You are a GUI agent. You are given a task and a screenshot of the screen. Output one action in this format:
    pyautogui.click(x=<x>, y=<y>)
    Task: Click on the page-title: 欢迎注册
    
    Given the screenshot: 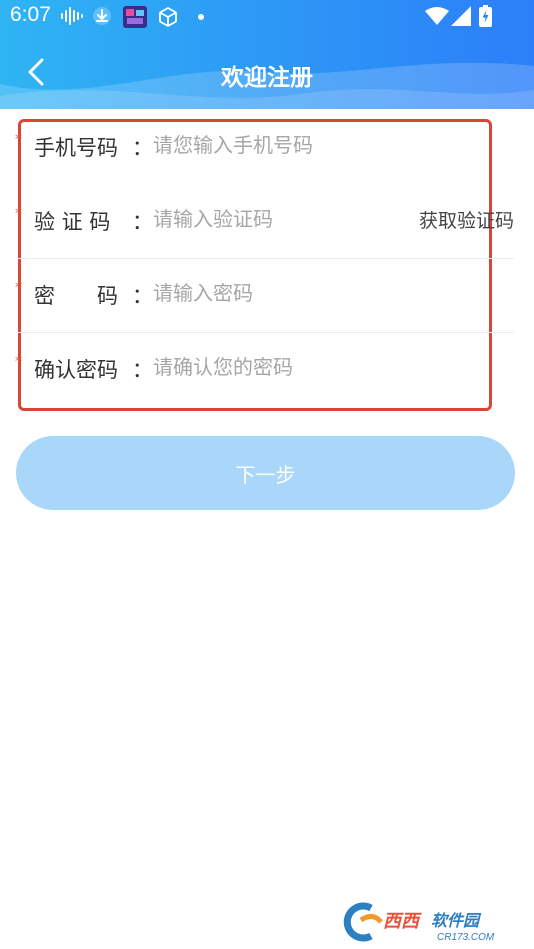 What is the action you would take?
    pyautogui.click(x=267, y=78)
    